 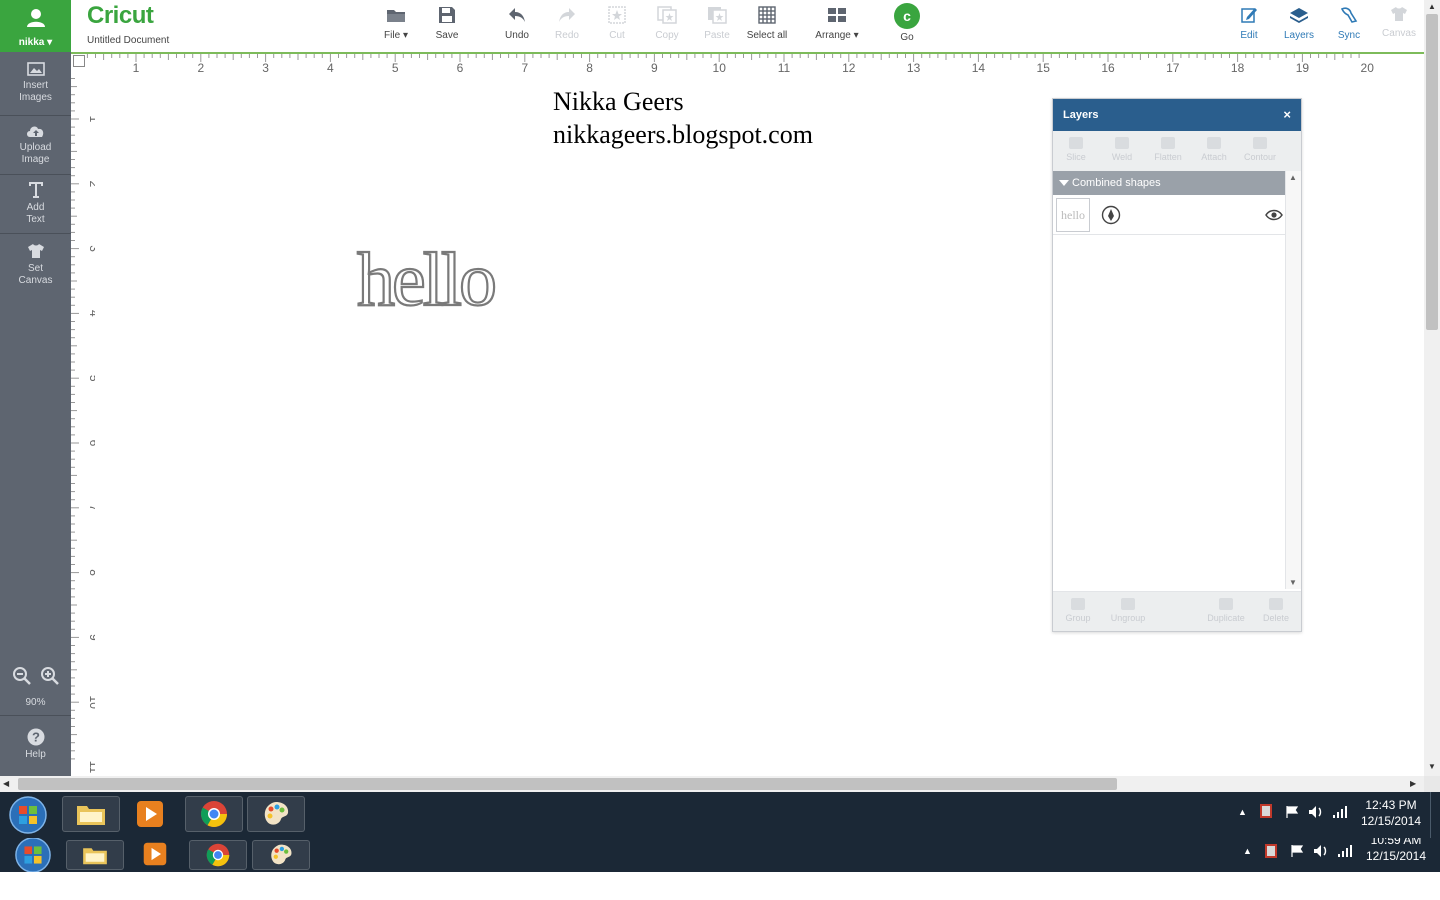 I want to click on help-button: ? Help, so click(x=35, y=744).